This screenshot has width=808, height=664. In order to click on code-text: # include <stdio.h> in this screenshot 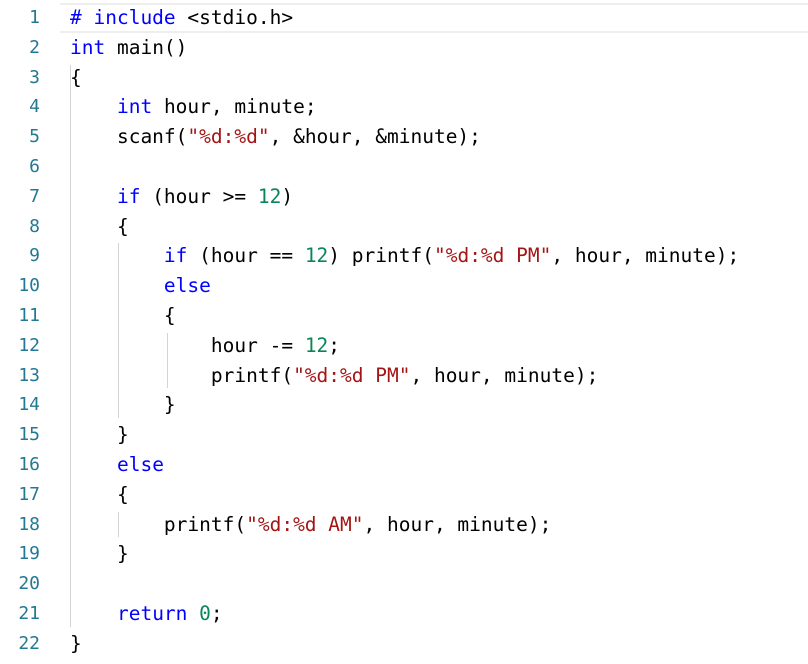, I will do `click(181, 18)`.